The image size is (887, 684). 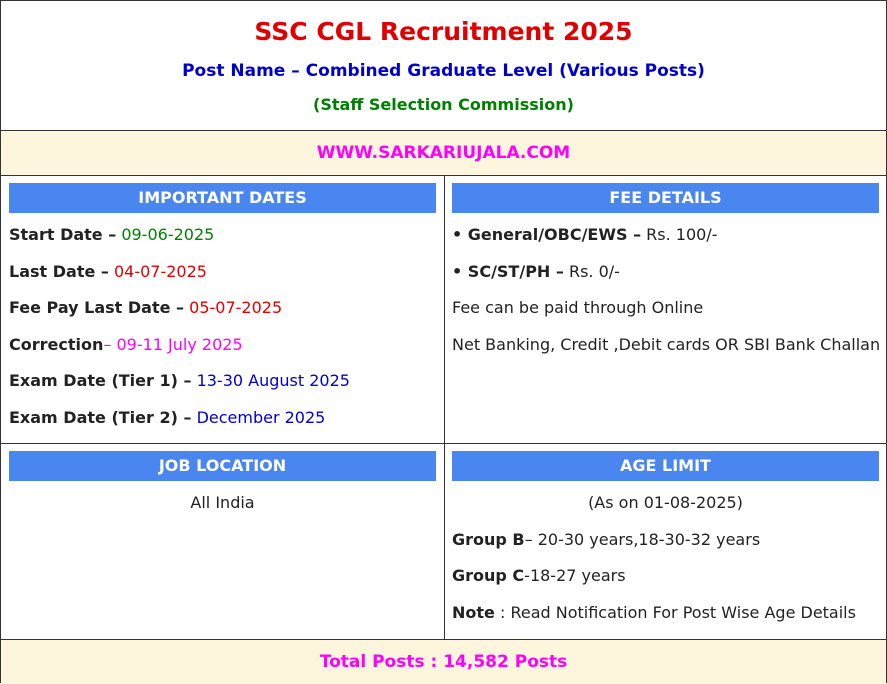 I want to click on start-date-label: Start Date –, so click(x=63, y=234).